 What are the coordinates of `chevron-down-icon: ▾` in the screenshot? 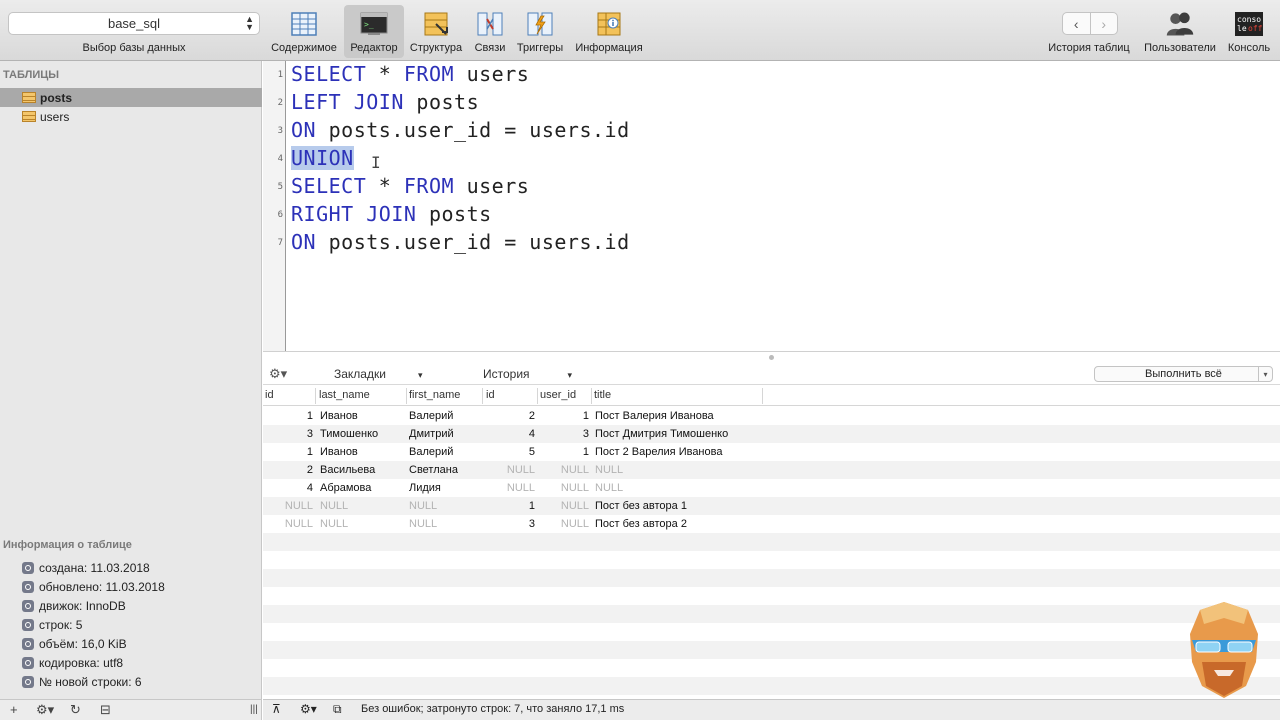 It's located at (1265, 374).